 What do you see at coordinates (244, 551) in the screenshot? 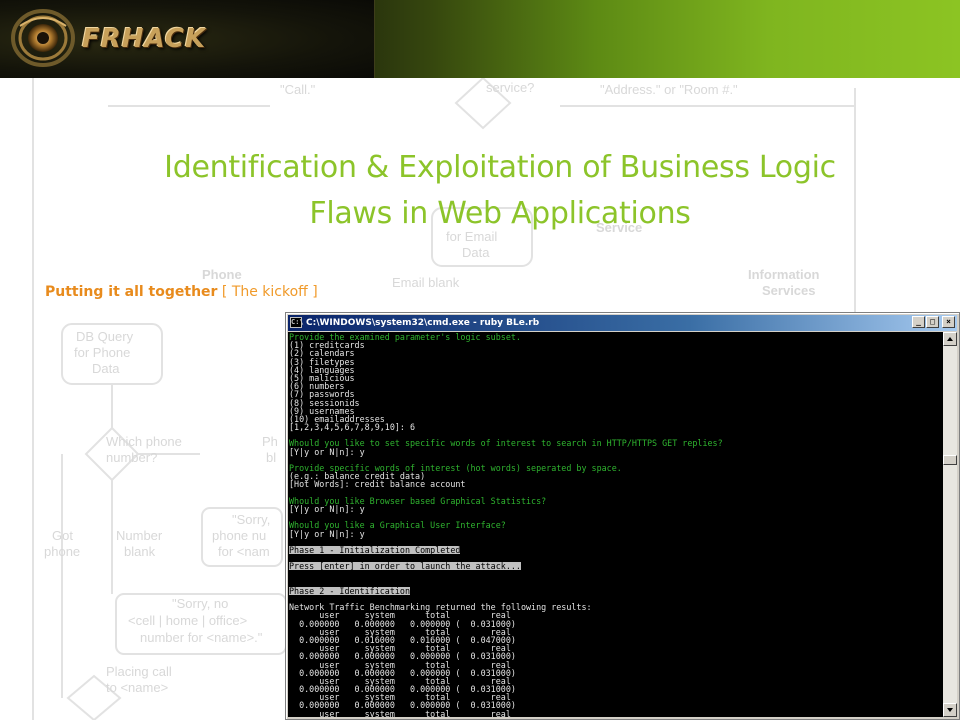
I see `bg-label-sorry3: for <nam` at bounding box center [244, 551].